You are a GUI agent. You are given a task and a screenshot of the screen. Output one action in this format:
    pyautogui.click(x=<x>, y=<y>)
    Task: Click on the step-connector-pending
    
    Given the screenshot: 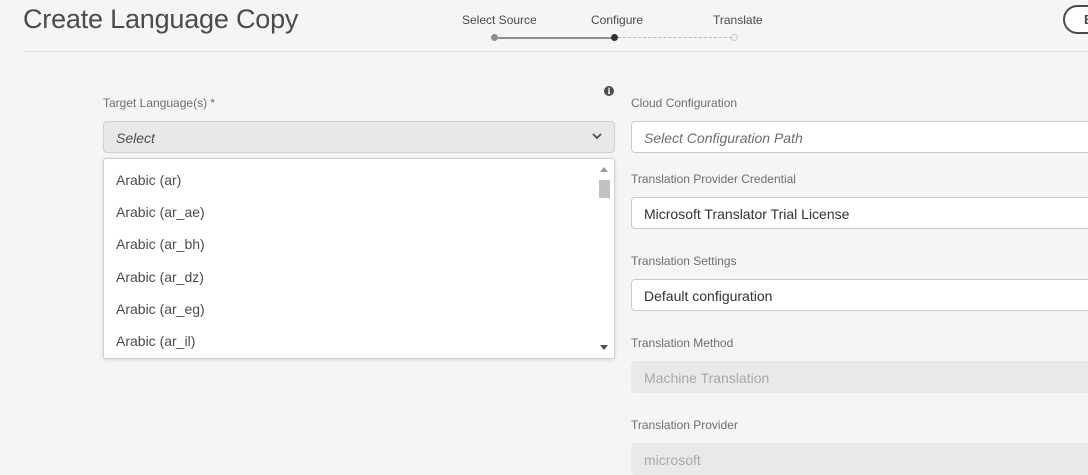 What is the action you would take?
    pyautogui.click(x=675, y=37)
    